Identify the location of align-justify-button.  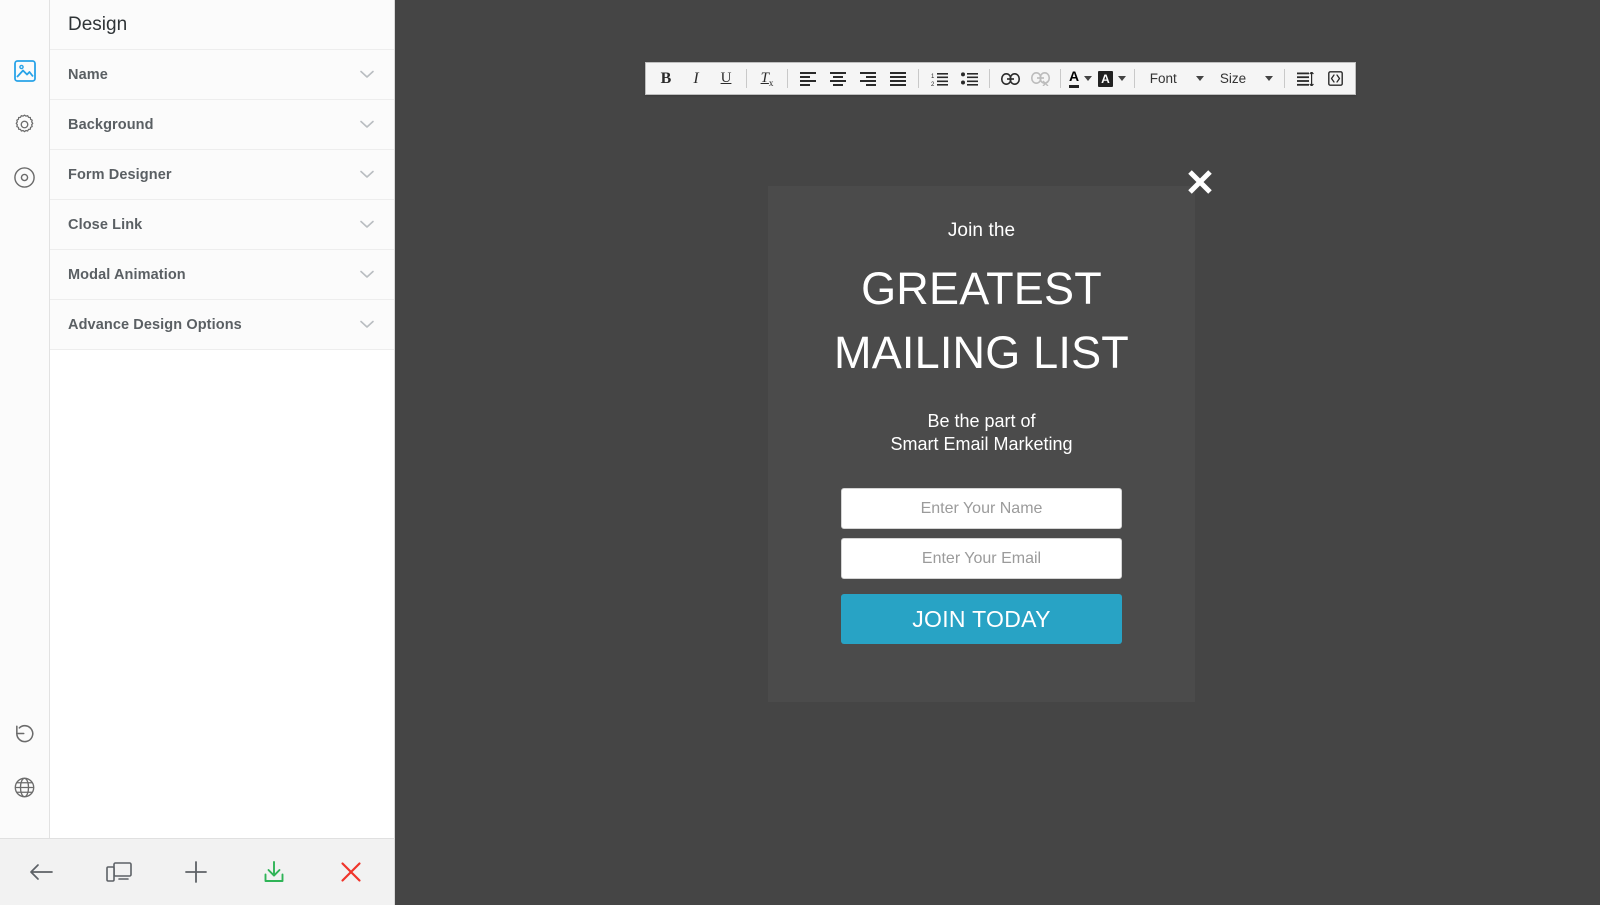
(898, 78).